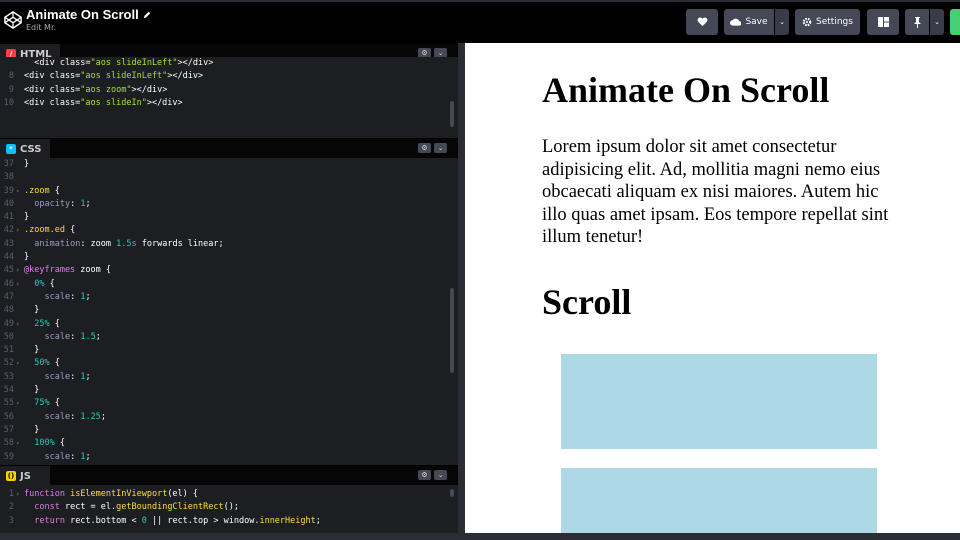  I want to click on code-line: 1 ▾ function isElementInViewport(el) {, so click(229, 494).